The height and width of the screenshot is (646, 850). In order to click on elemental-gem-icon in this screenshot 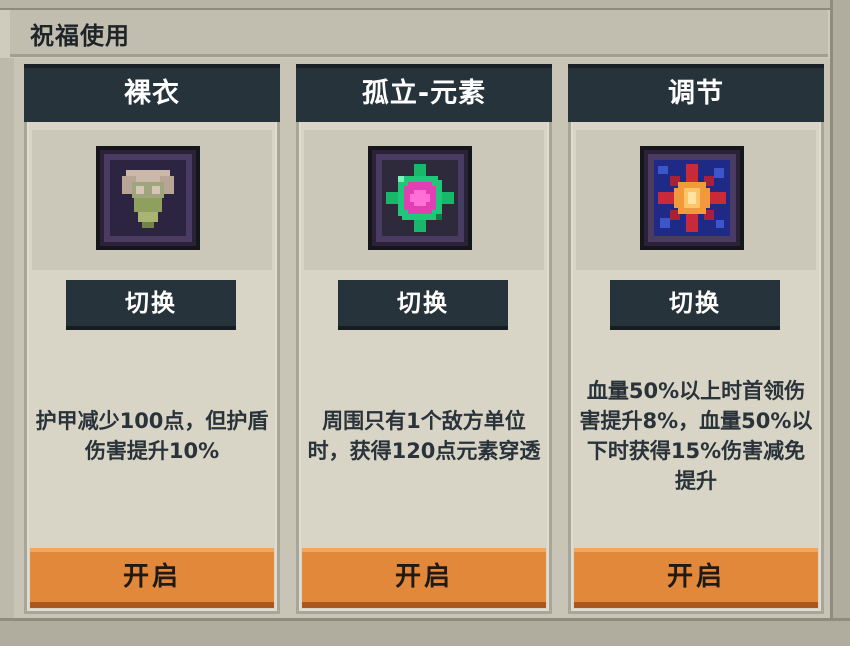, I will do `click(420, 198)`.